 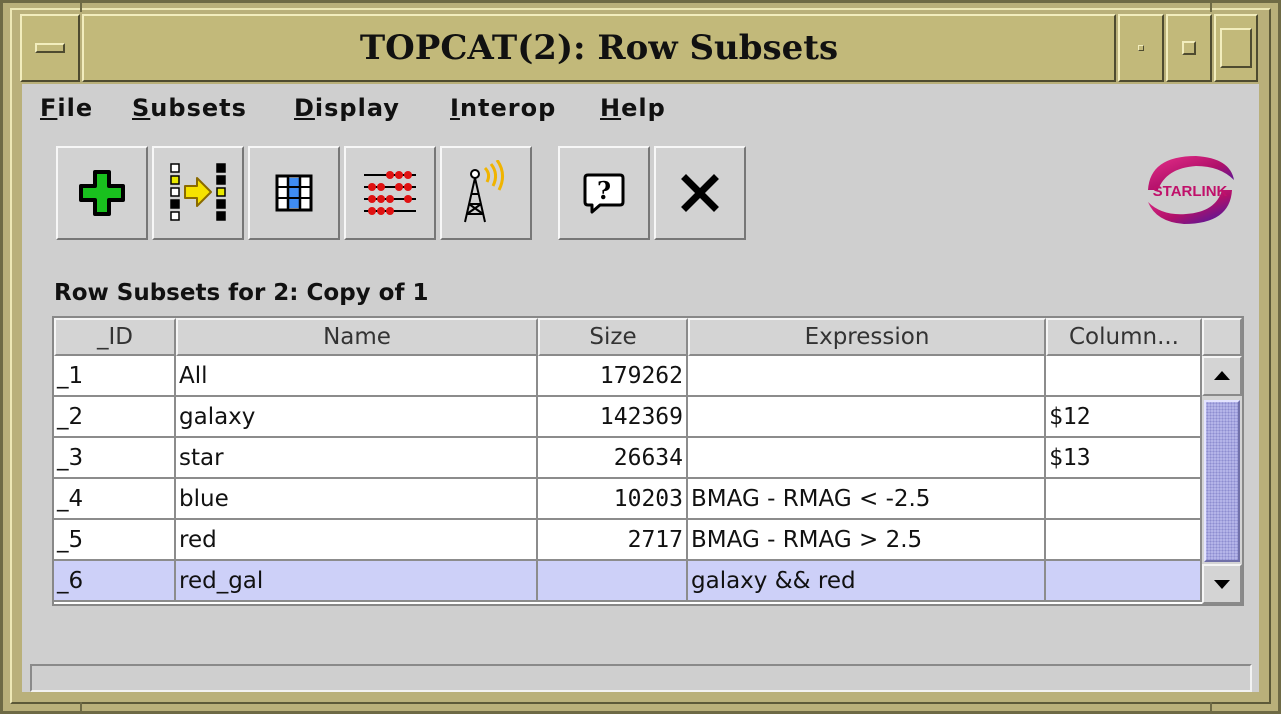 I want to click on broadcast-icon, so click(x=484, y=191).